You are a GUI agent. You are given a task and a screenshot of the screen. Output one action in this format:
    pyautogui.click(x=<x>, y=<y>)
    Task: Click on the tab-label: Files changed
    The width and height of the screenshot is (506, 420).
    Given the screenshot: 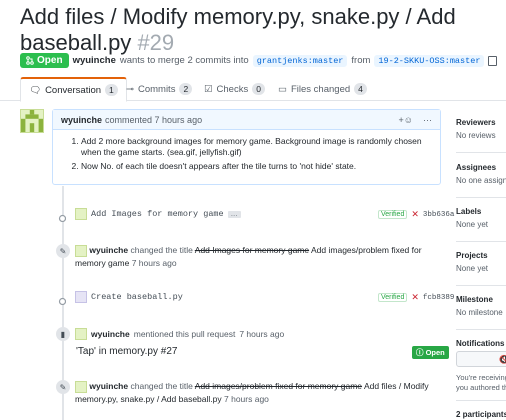 What is the action you would take?
    pyautogui.click(x=320, y=89)
    